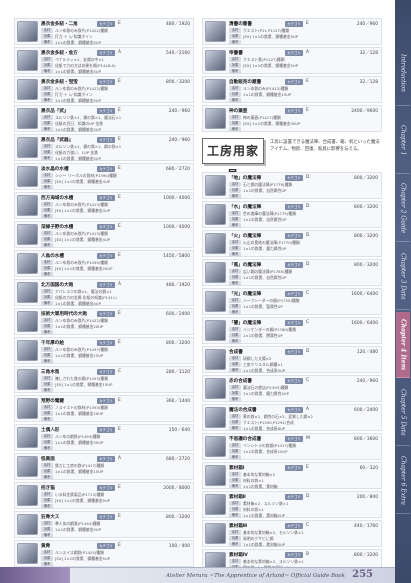 Image resolution: width=411 pixels, height=583 pixels. Describe the element at coordinates (403, 73) in the screenshot. I see `chapter-nav-tab: Introduction` at that location.